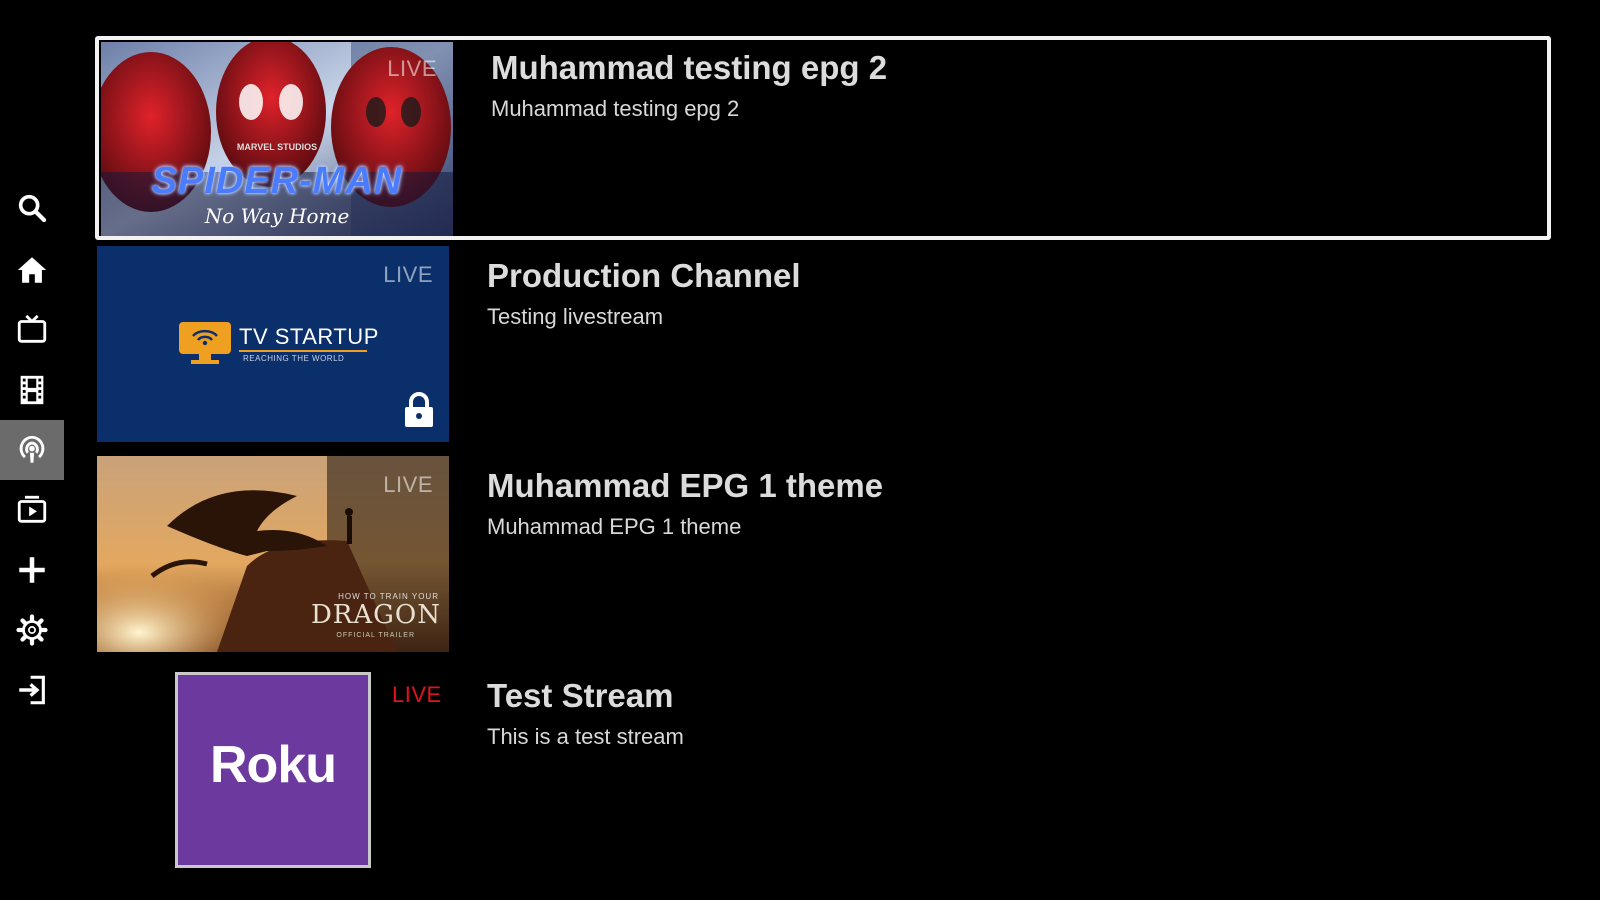 The width and height of the screenshot is (1600, 900). Describe the element at coordinates (419, 409) in the screenshot. I see `lock-icon` at that location.